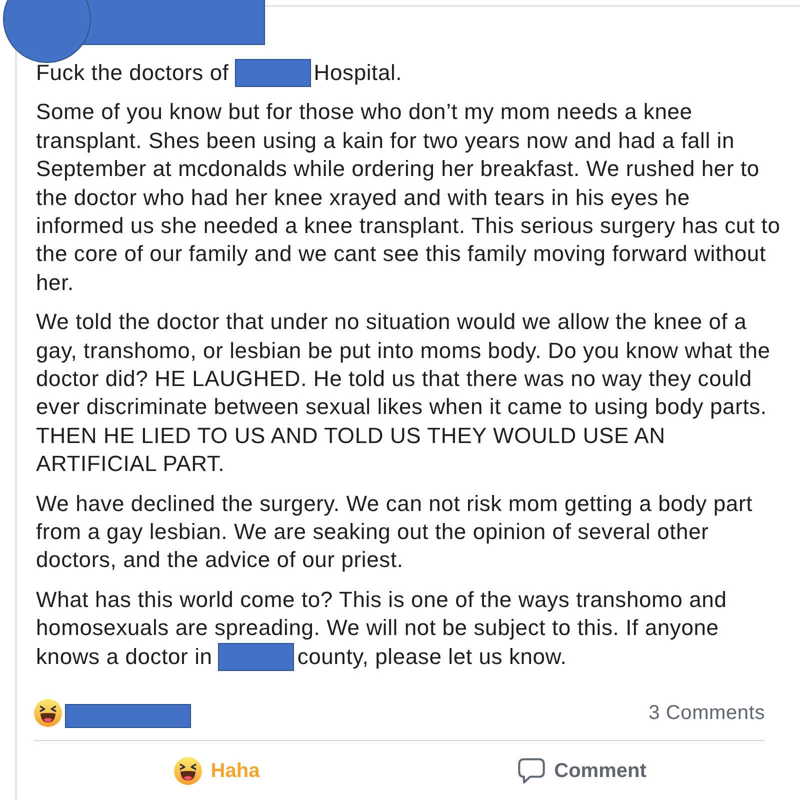 Image resolution: width=800 pixels, height=800 pixels. Describe the element at coordinates (358, 73) in the screenshot. I see `post-text: Hospital.` at that location.